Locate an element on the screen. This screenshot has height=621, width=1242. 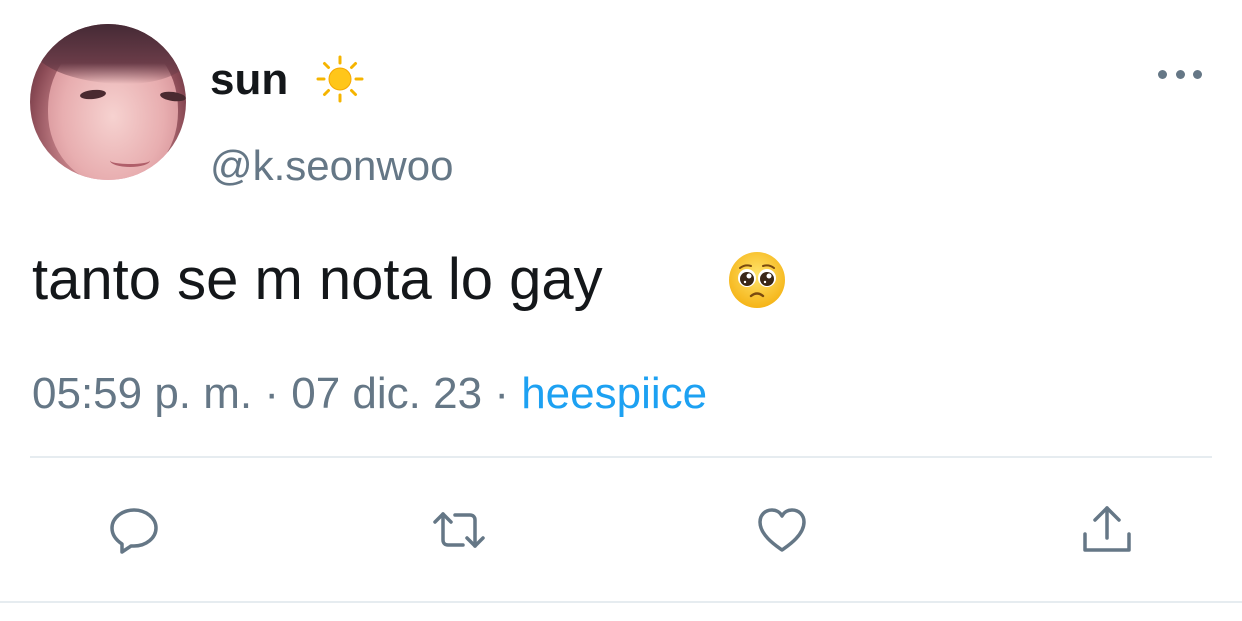
retweet-button is located at coordinates (459, 530).